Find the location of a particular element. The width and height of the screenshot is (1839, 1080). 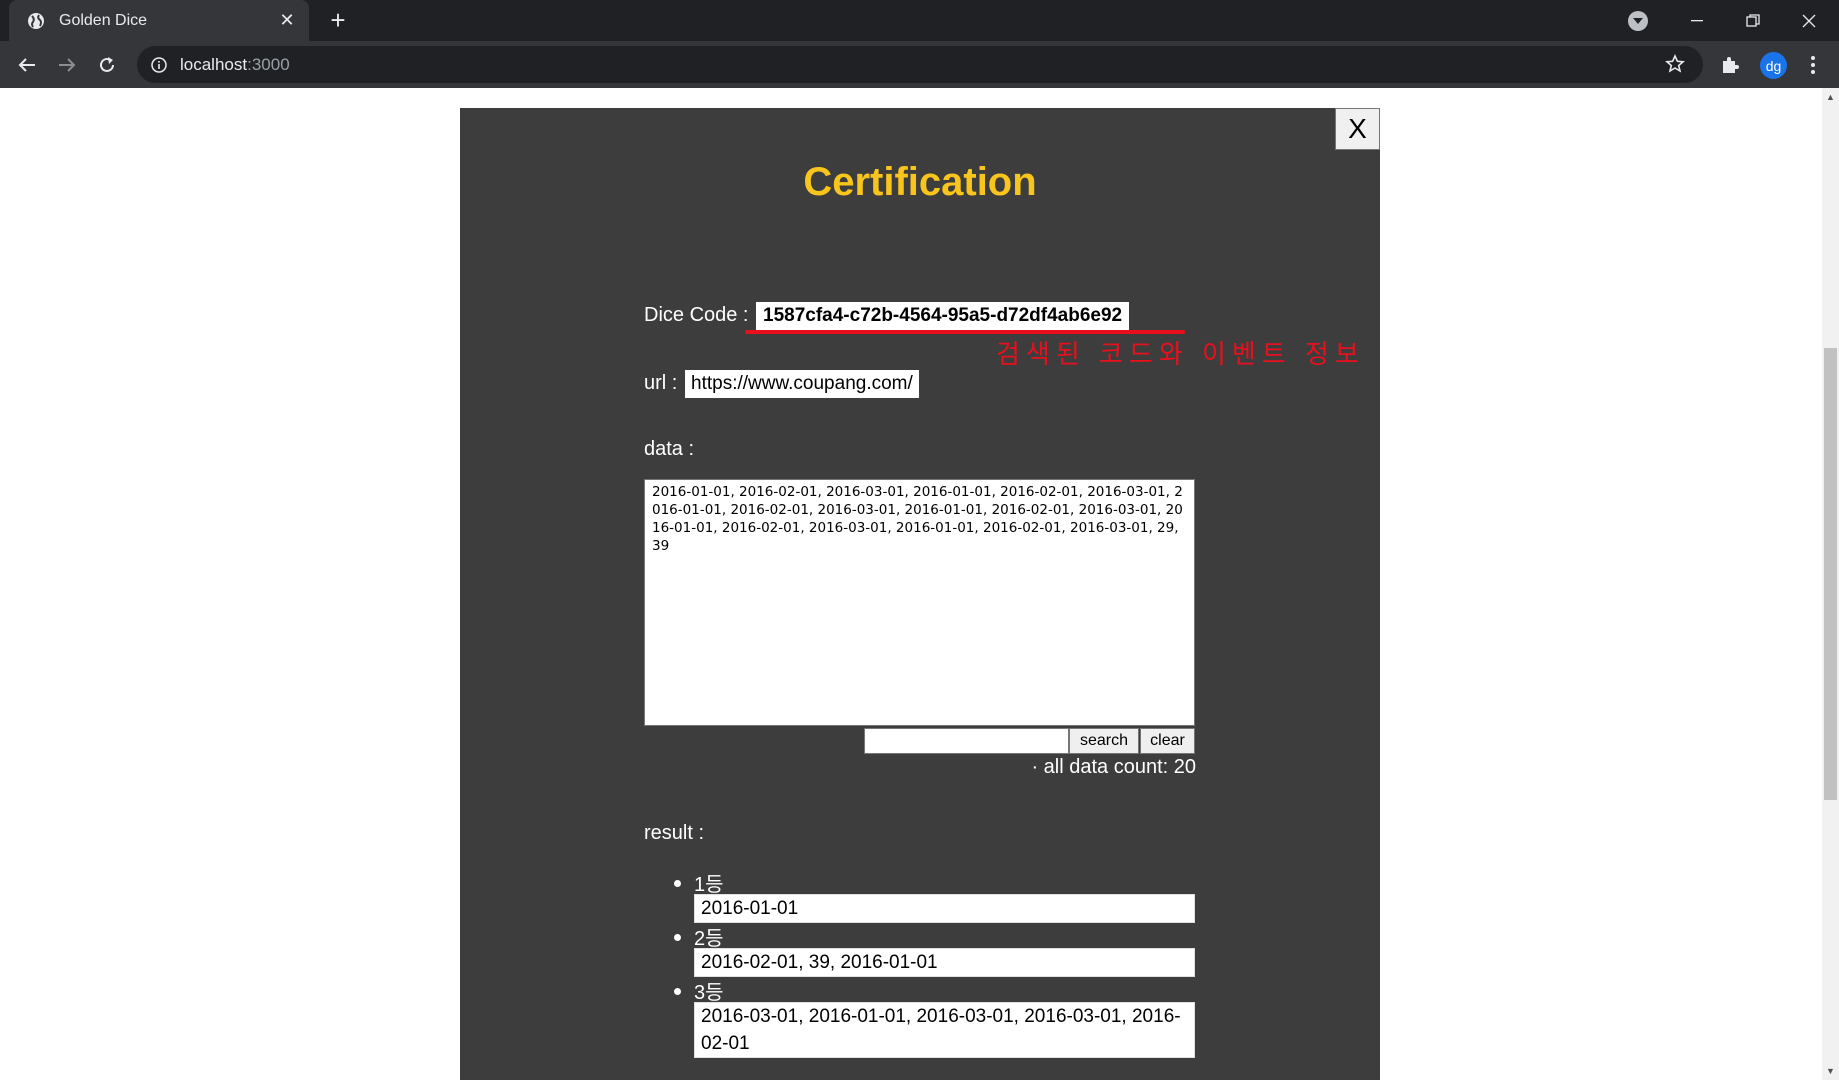

profile-avatar: dg is located at coordinates (1773, 65).